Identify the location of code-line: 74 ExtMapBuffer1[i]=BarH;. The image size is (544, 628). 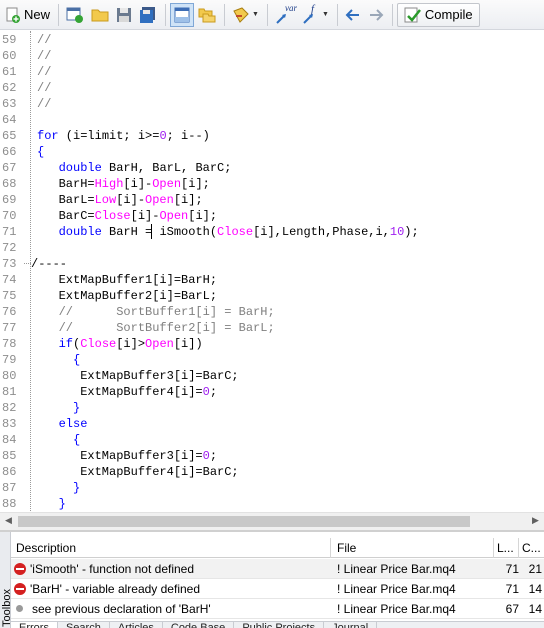
(272, 280).